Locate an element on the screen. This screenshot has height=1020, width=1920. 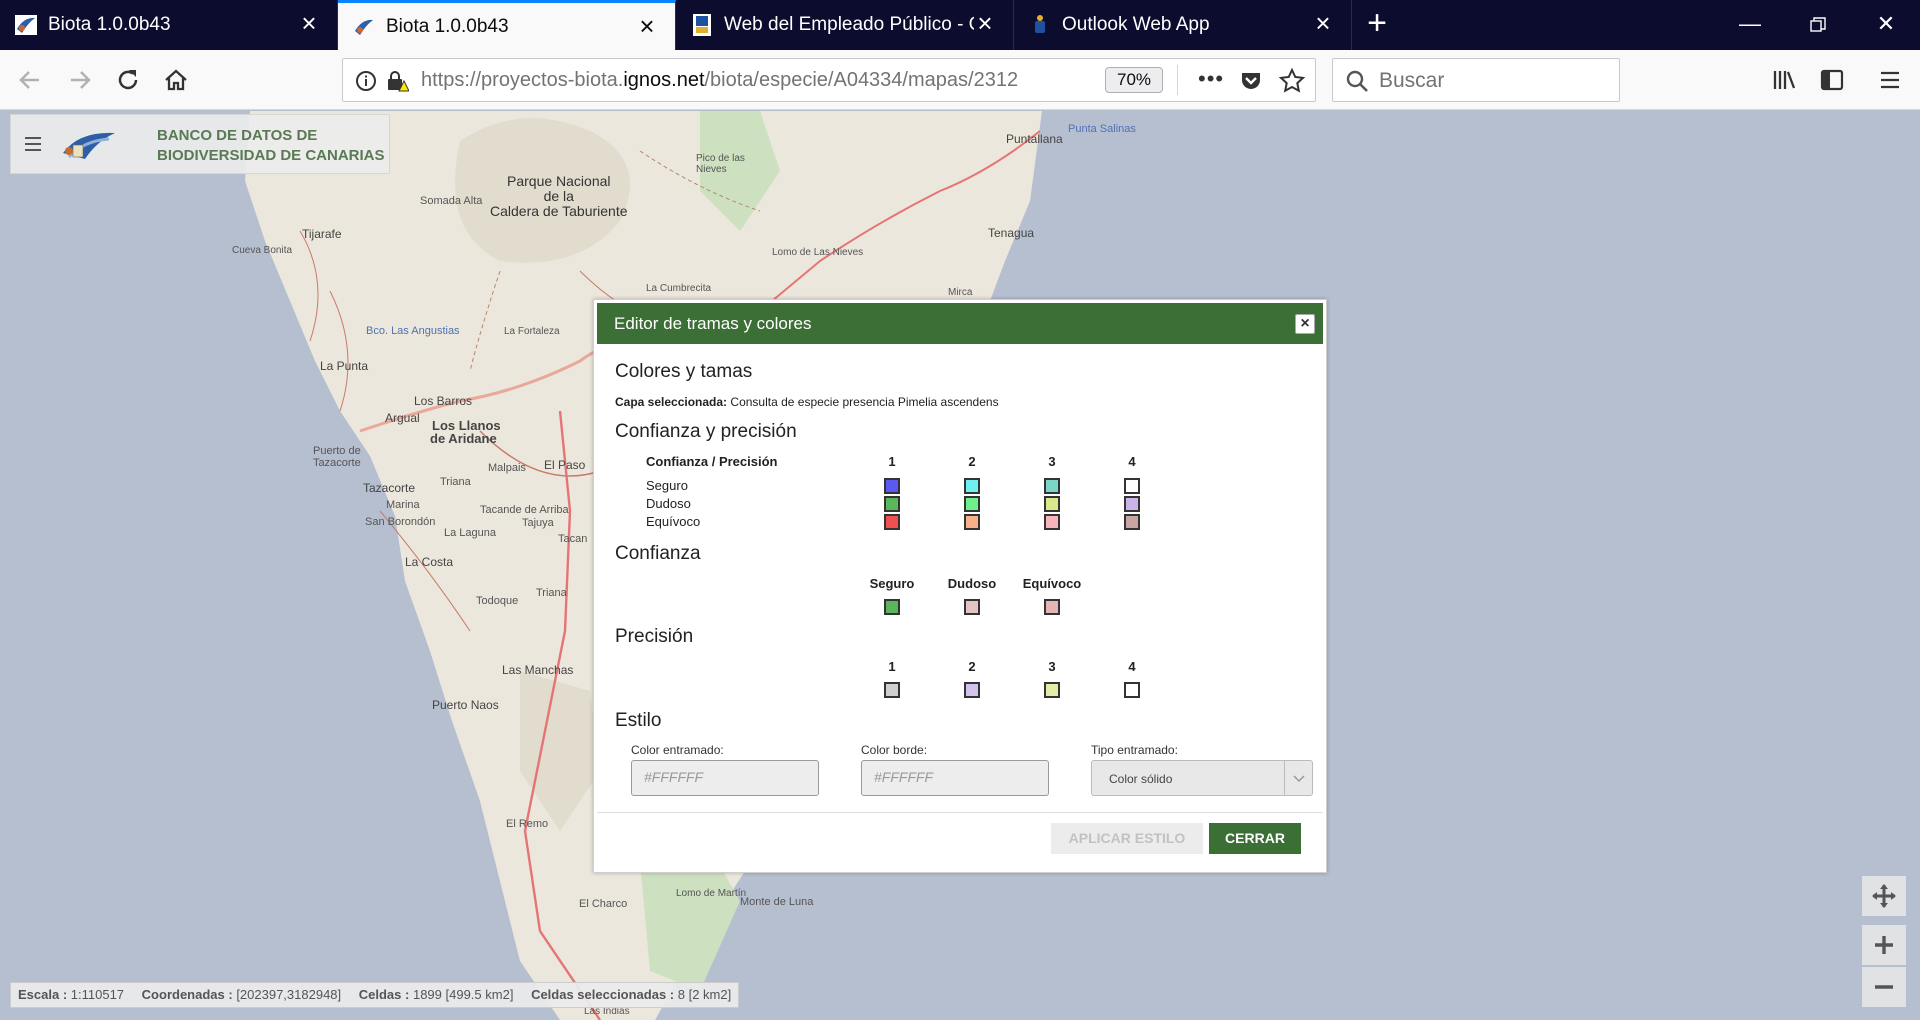
move-icon is located at coordinates (1884, 896).